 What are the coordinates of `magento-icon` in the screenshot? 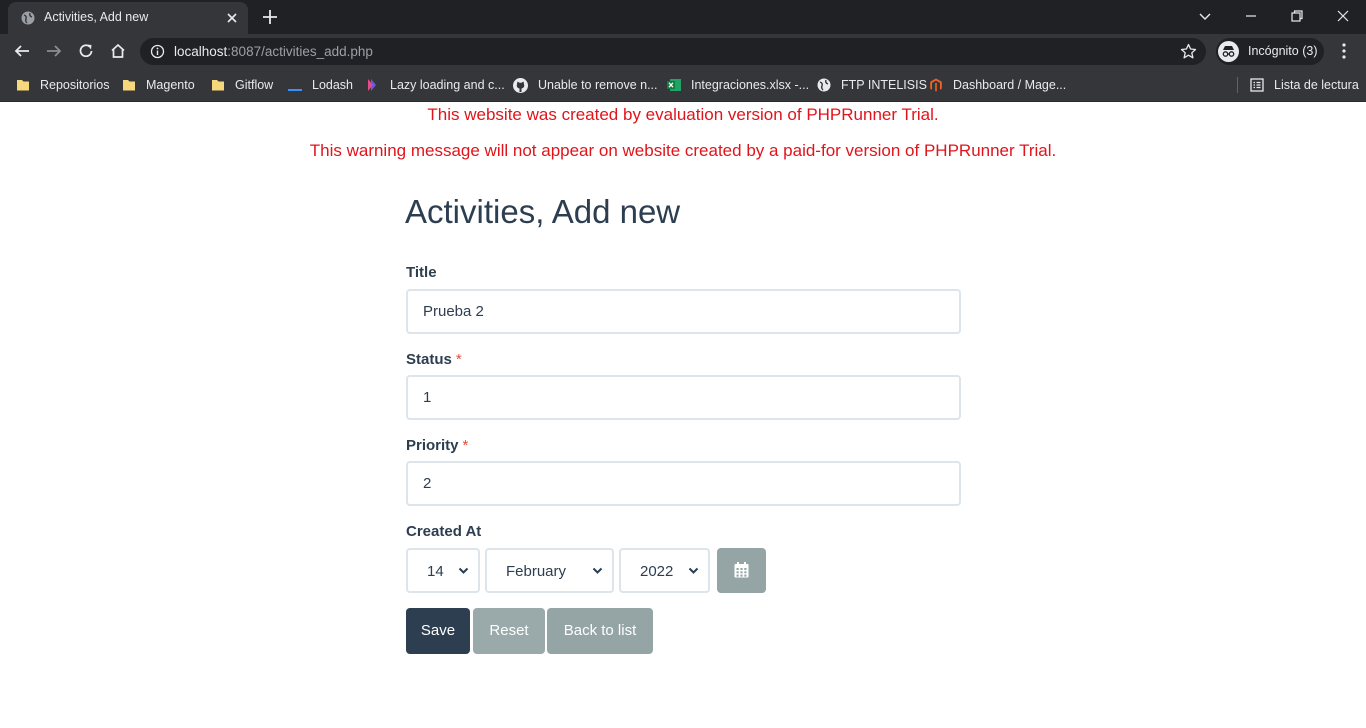 It's located at (936, 85).